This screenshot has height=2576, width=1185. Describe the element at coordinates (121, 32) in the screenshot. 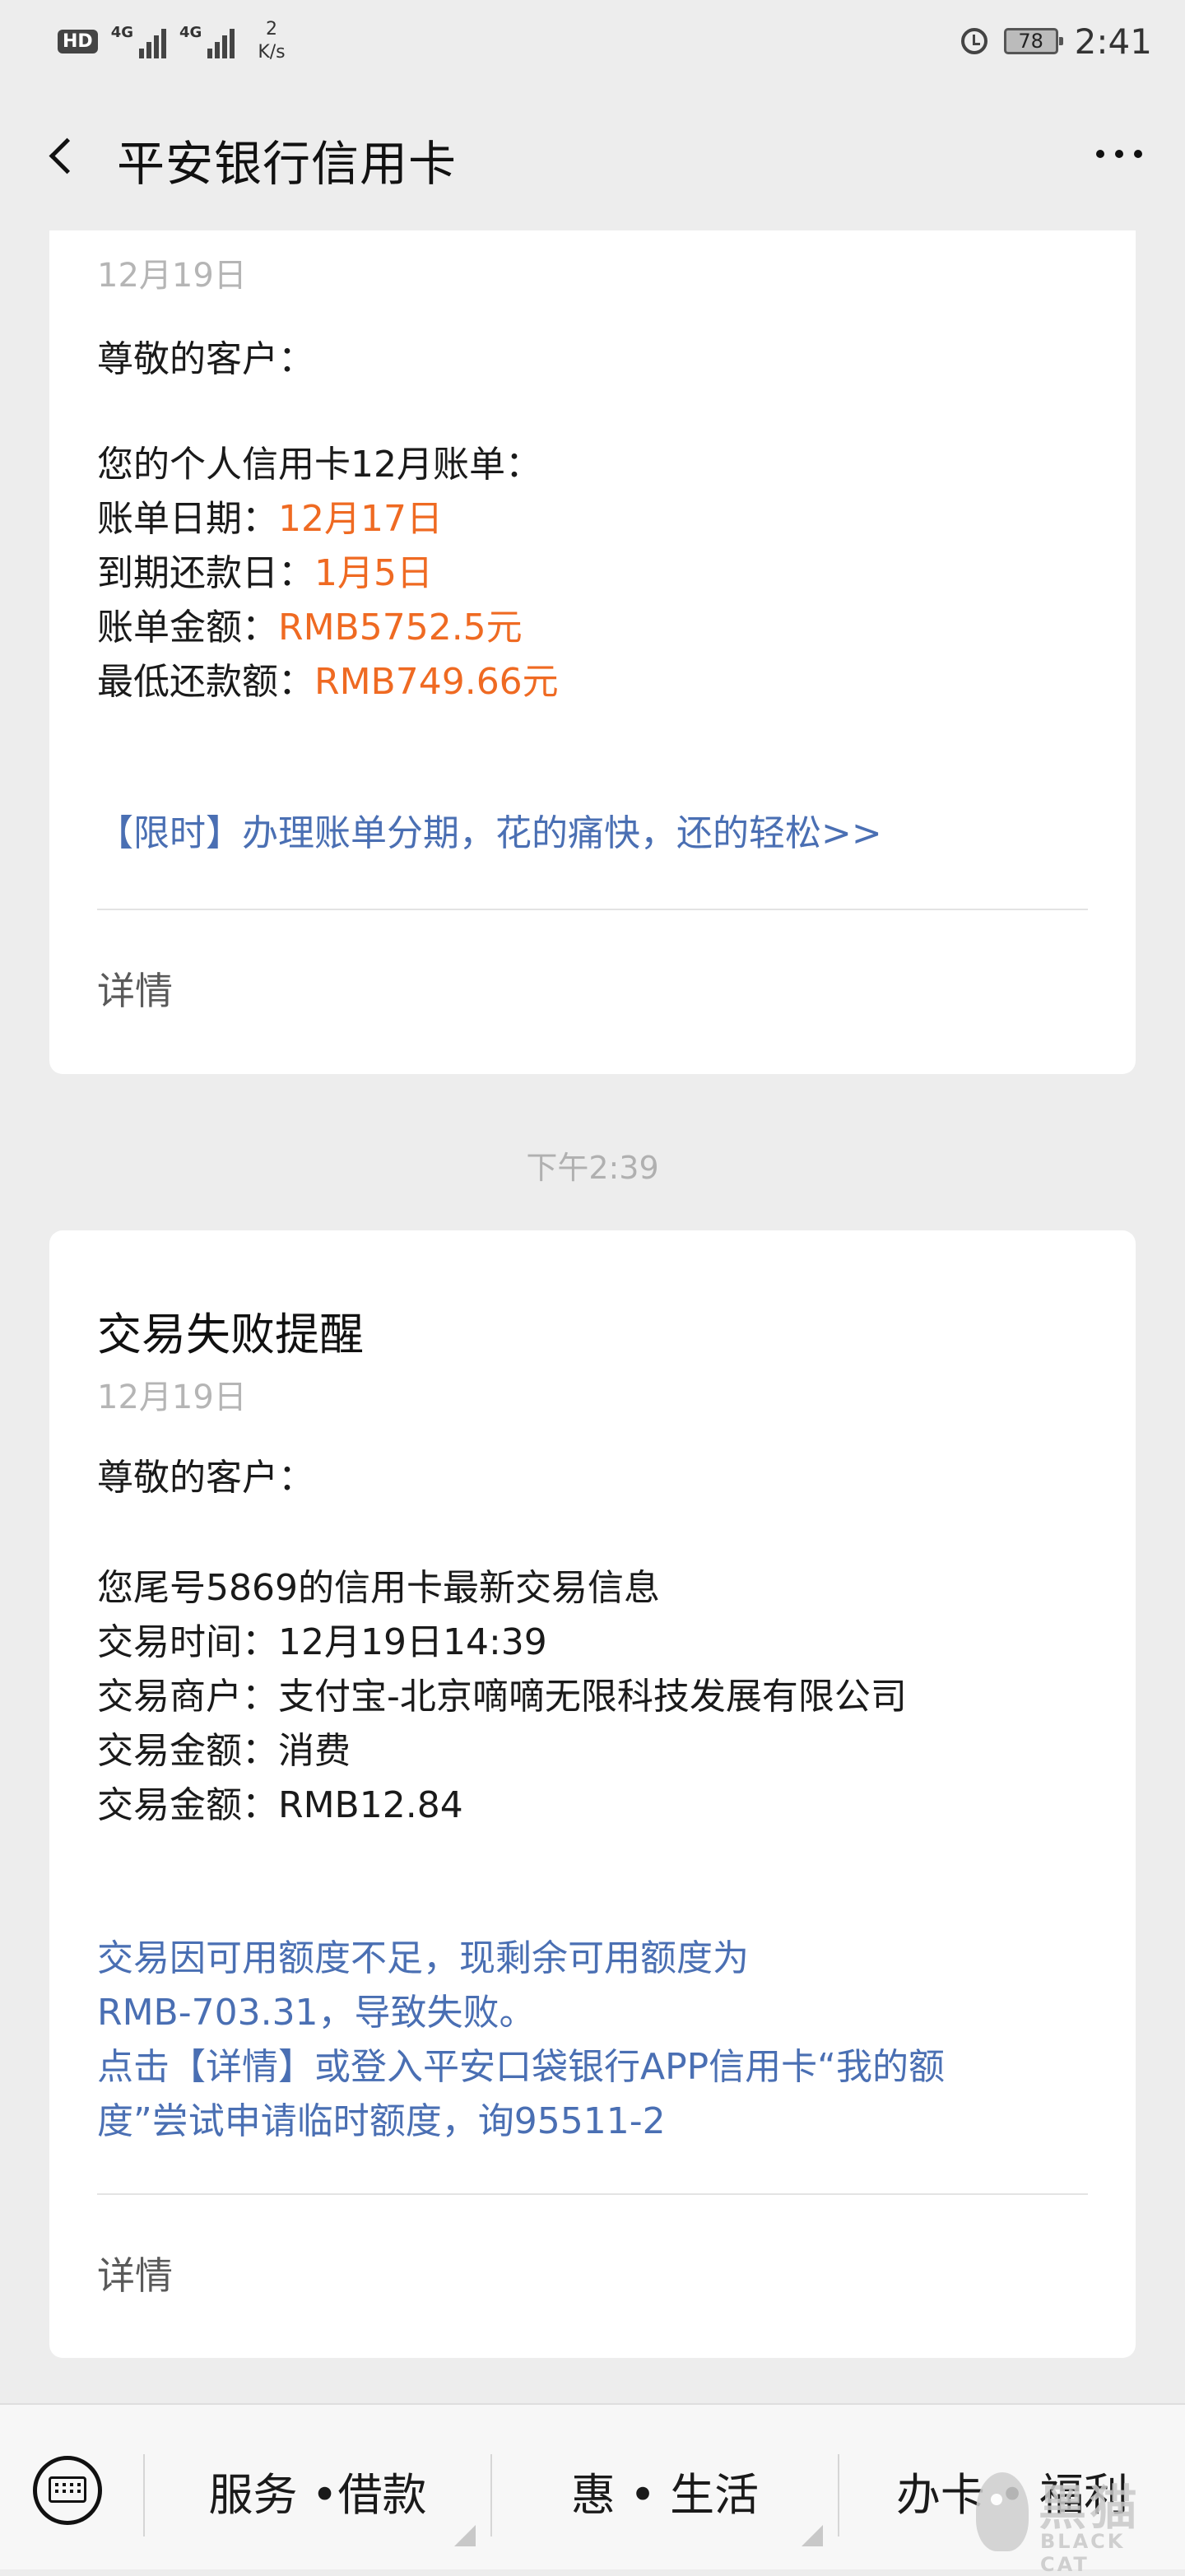

I see `network-label-1: 4G` at that location.